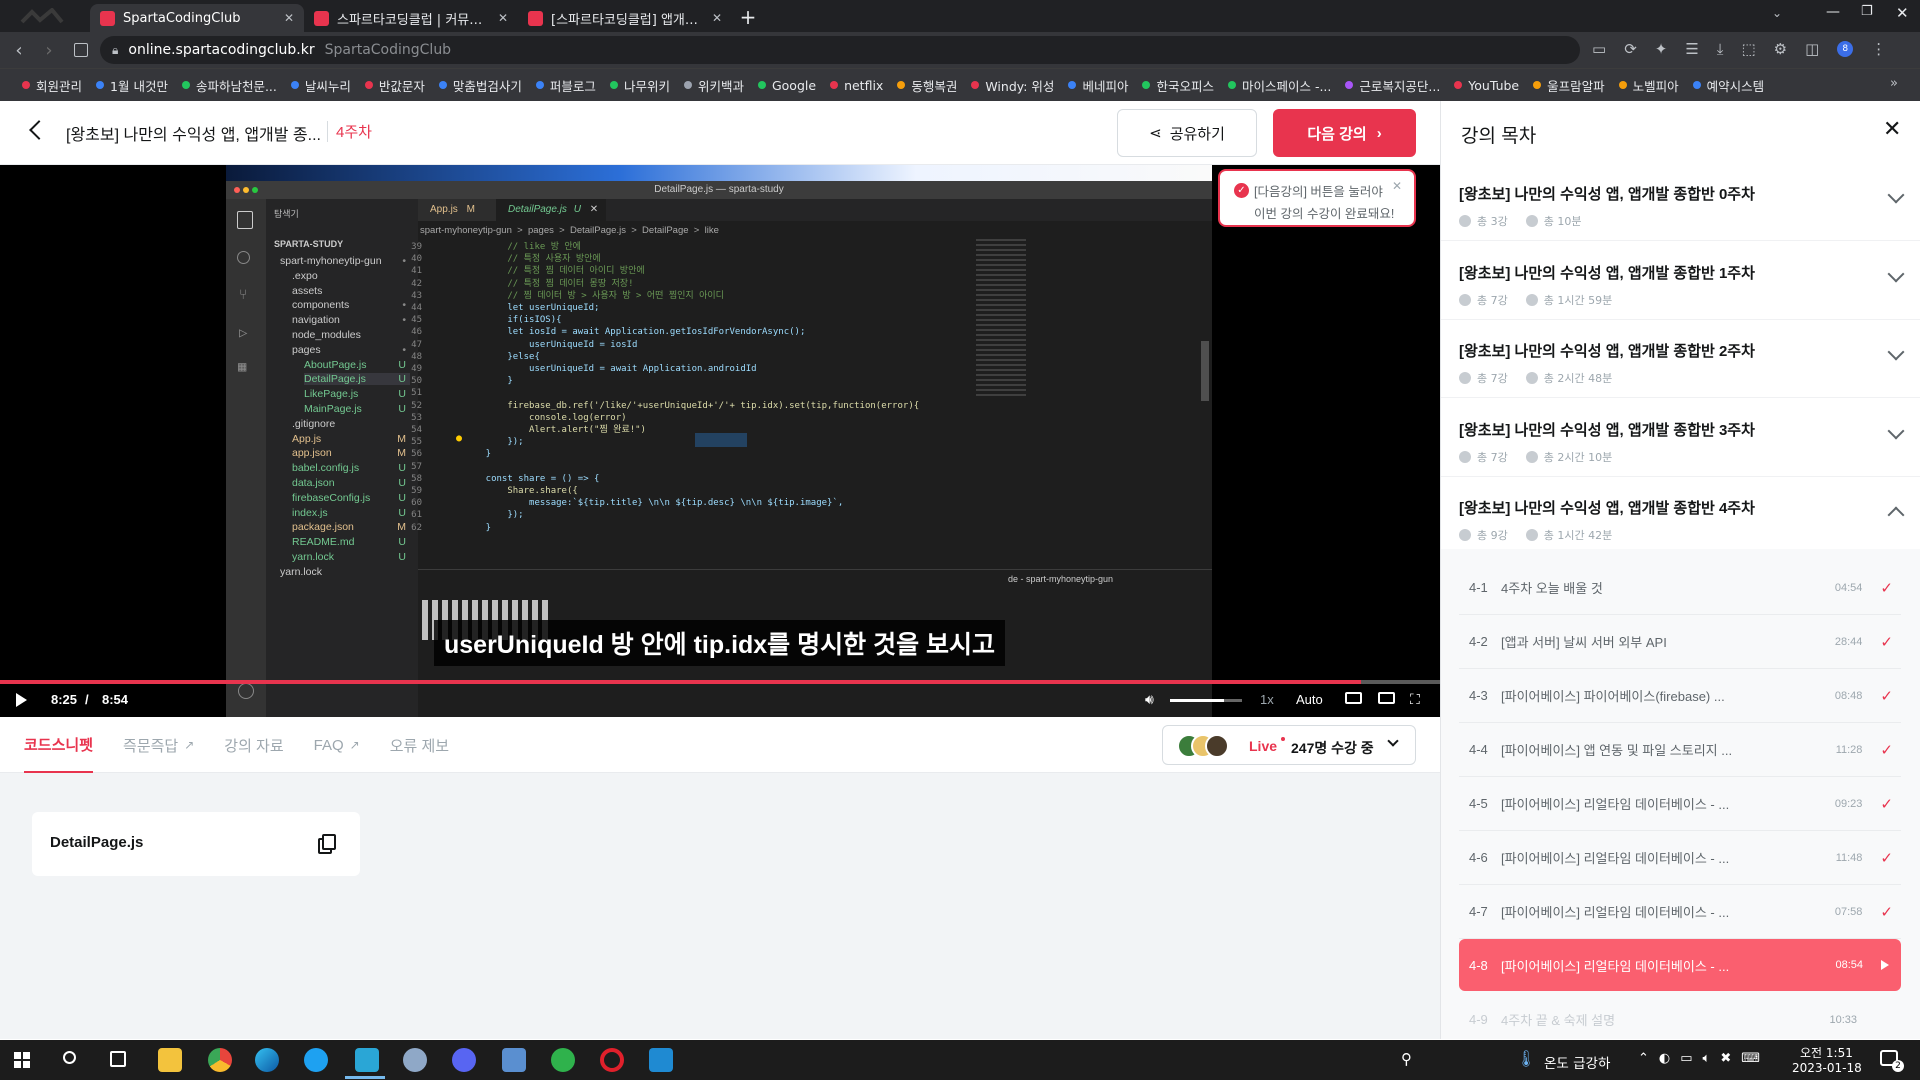 This screenshot has width=1920, height=1080. What do you see at coordinates (1892, 129) in the screenshot?
I see `sidebar-close-icon: ✕` at bounding box center [1892, 129].